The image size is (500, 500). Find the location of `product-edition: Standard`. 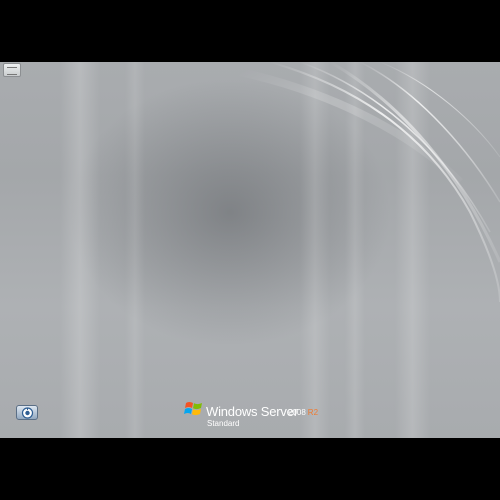

product-edition: Standard is located at coordinates (223, 423).